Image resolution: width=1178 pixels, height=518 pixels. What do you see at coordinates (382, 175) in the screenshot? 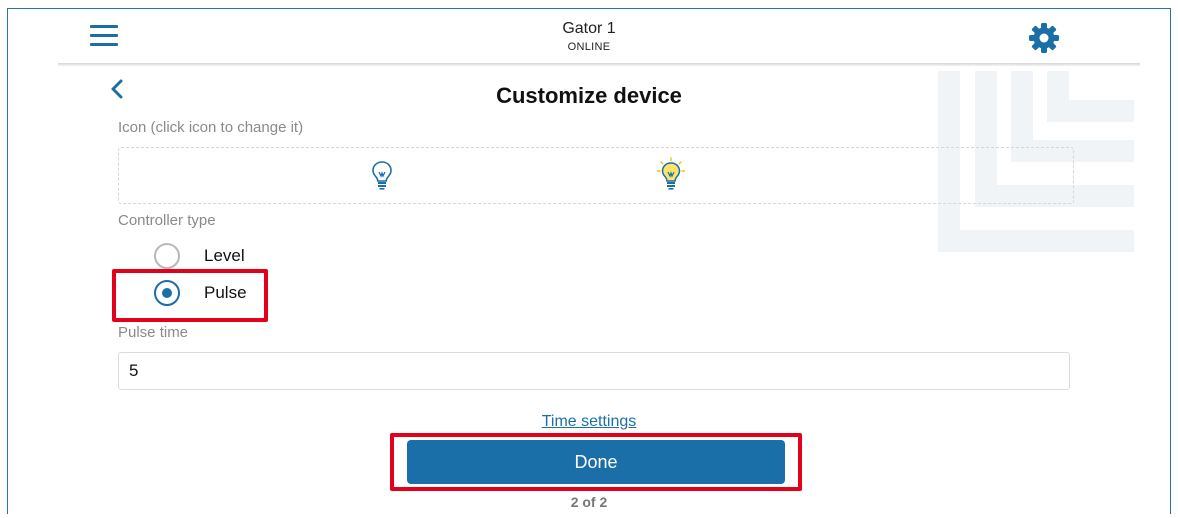
I see `lightbulb-off-icon` at bounding box center [382, 175].